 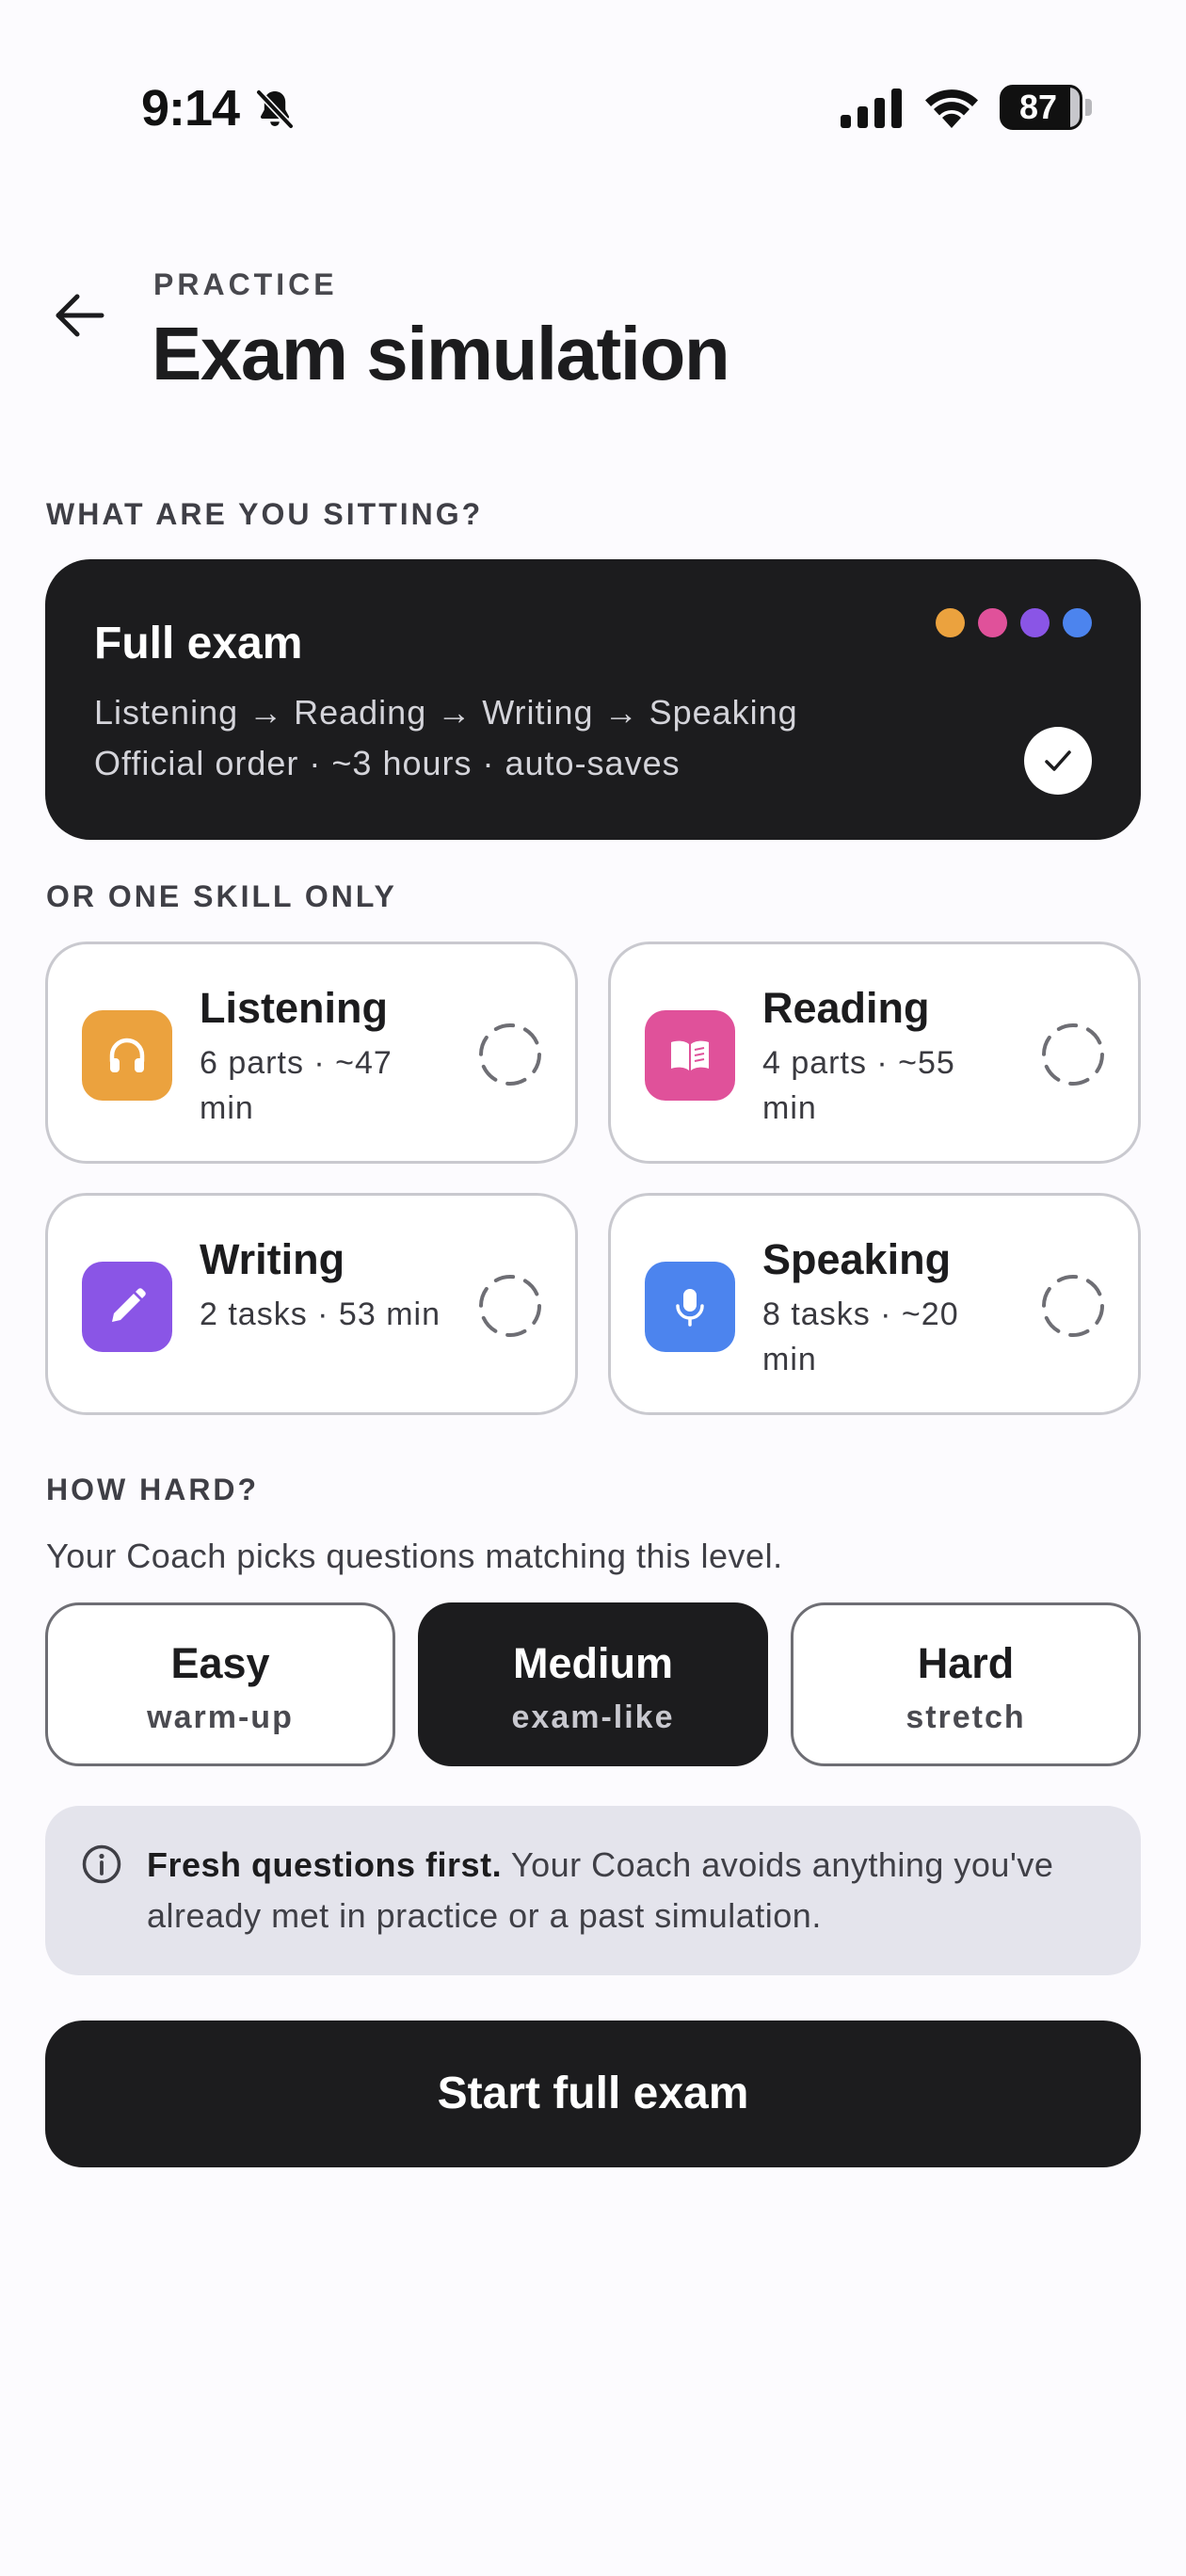 What do you see at coordinates (846, 1008) in the screenshot?
I see `skill-name: Reading` at bounding box center [846, 1008].